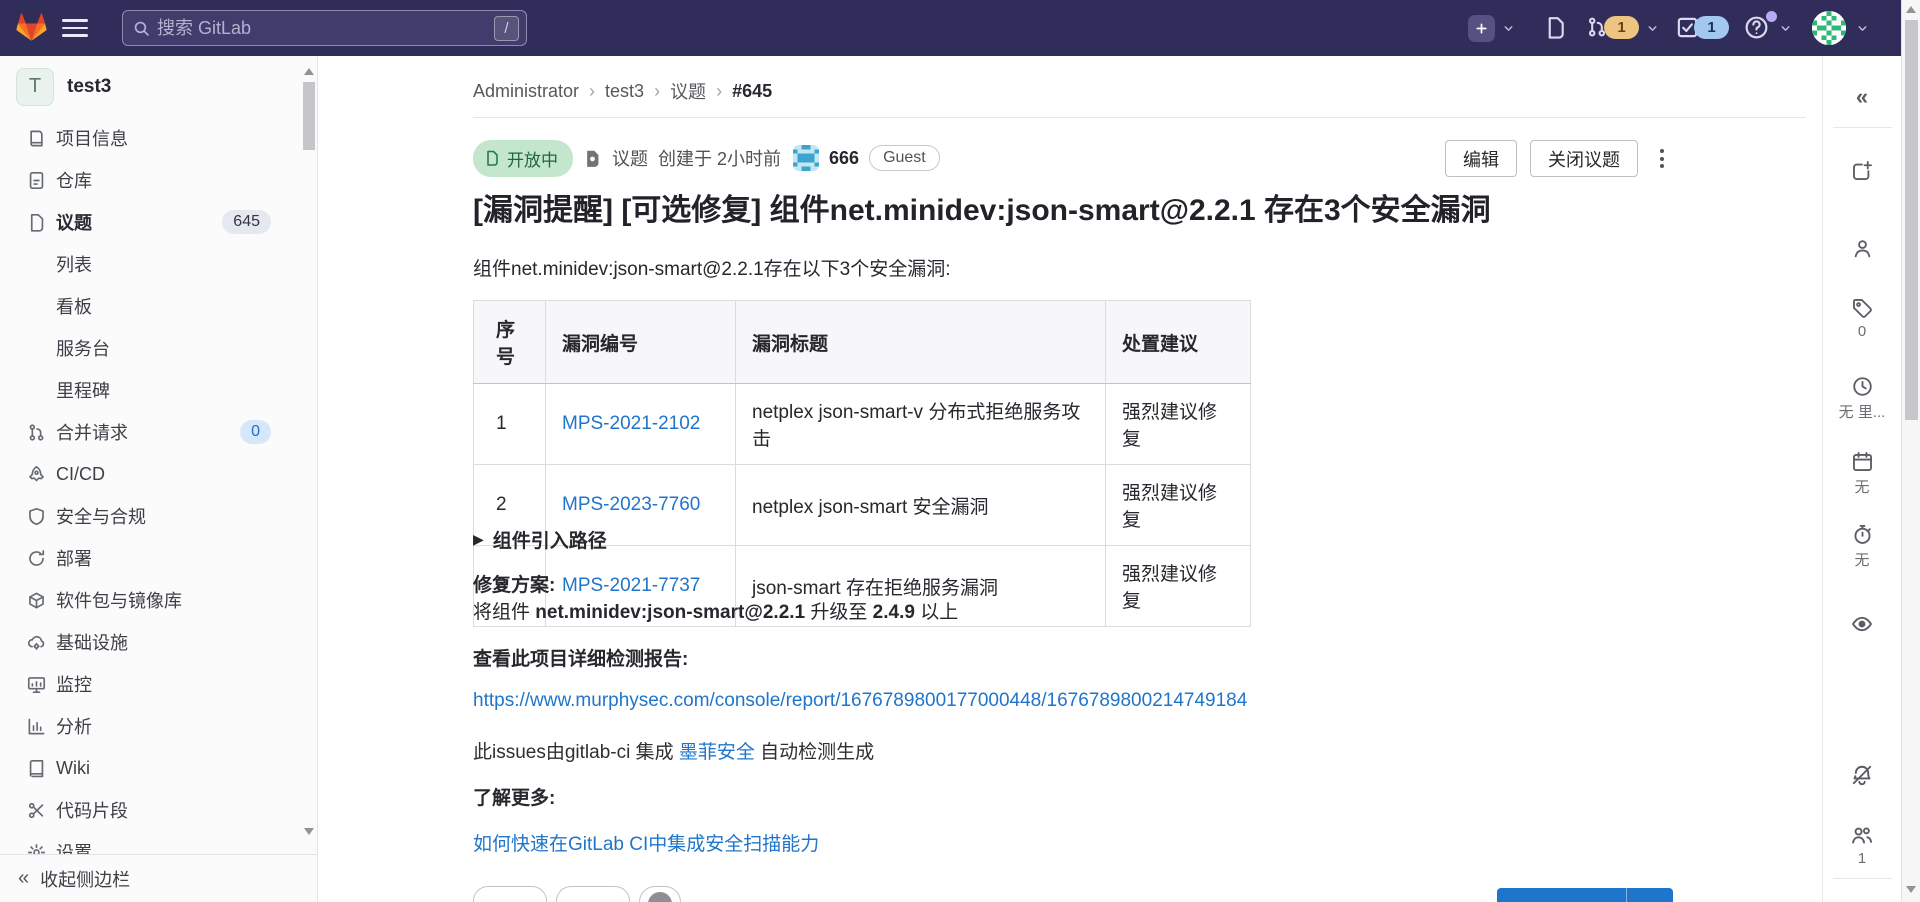  What do you see at coordinates (1481, 28) in the screenshot?
I see `new-menu-button` at bounding box center [1481, 28].